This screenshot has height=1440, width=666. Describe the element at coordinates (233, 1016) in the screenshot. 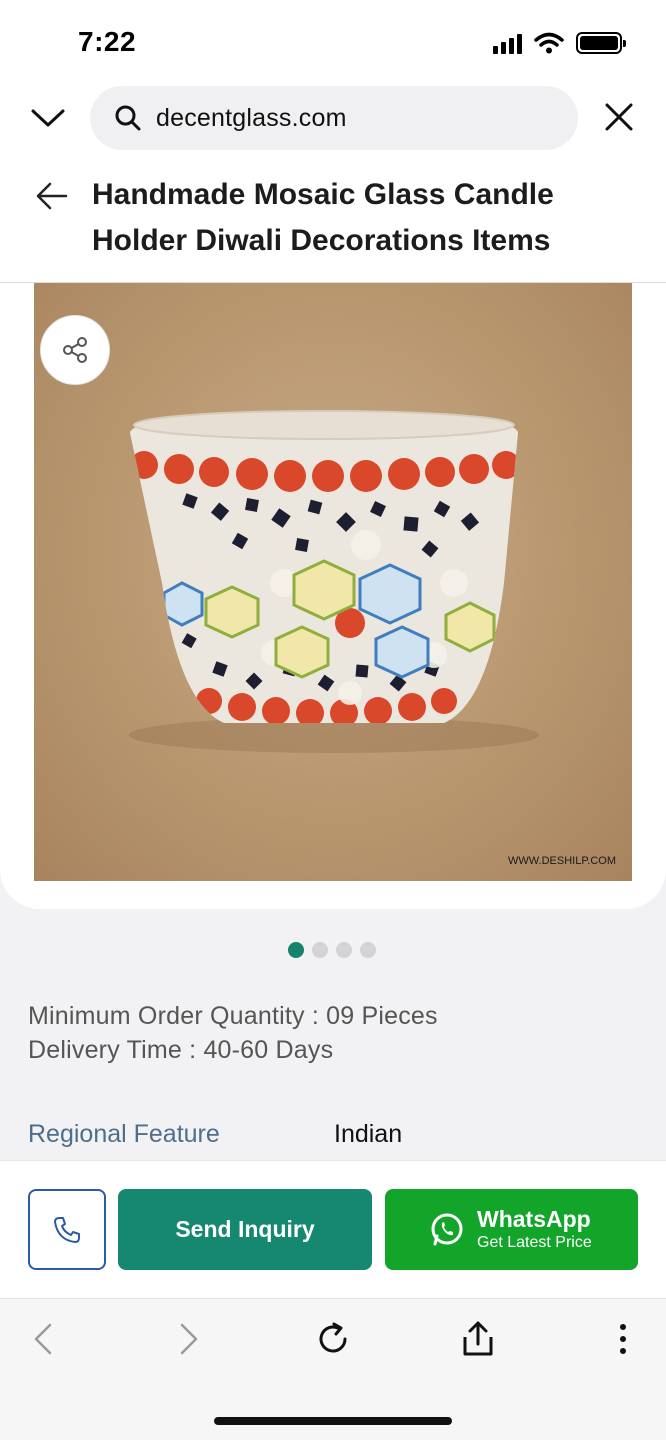

I see `min-order-quantity: Minimum Order Quantity : 09 Pieces` at that location.